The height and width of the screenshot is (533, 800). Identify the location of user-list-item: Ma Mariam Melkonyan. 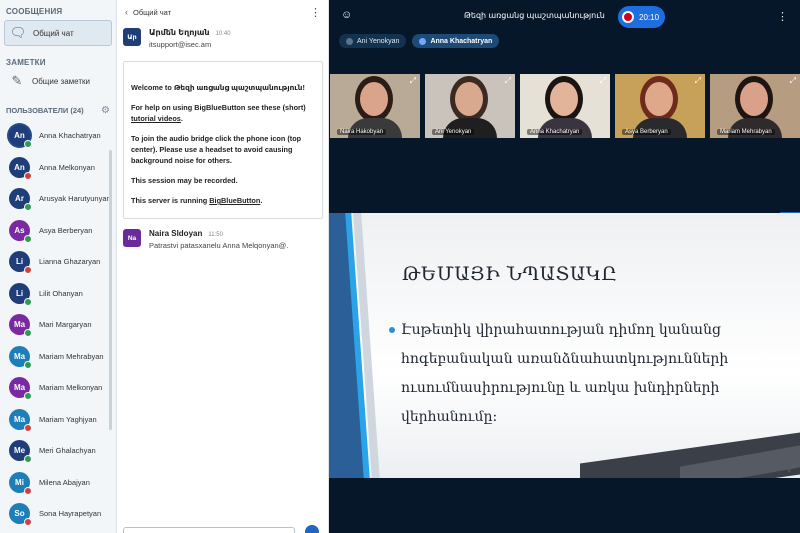
(58, 388).